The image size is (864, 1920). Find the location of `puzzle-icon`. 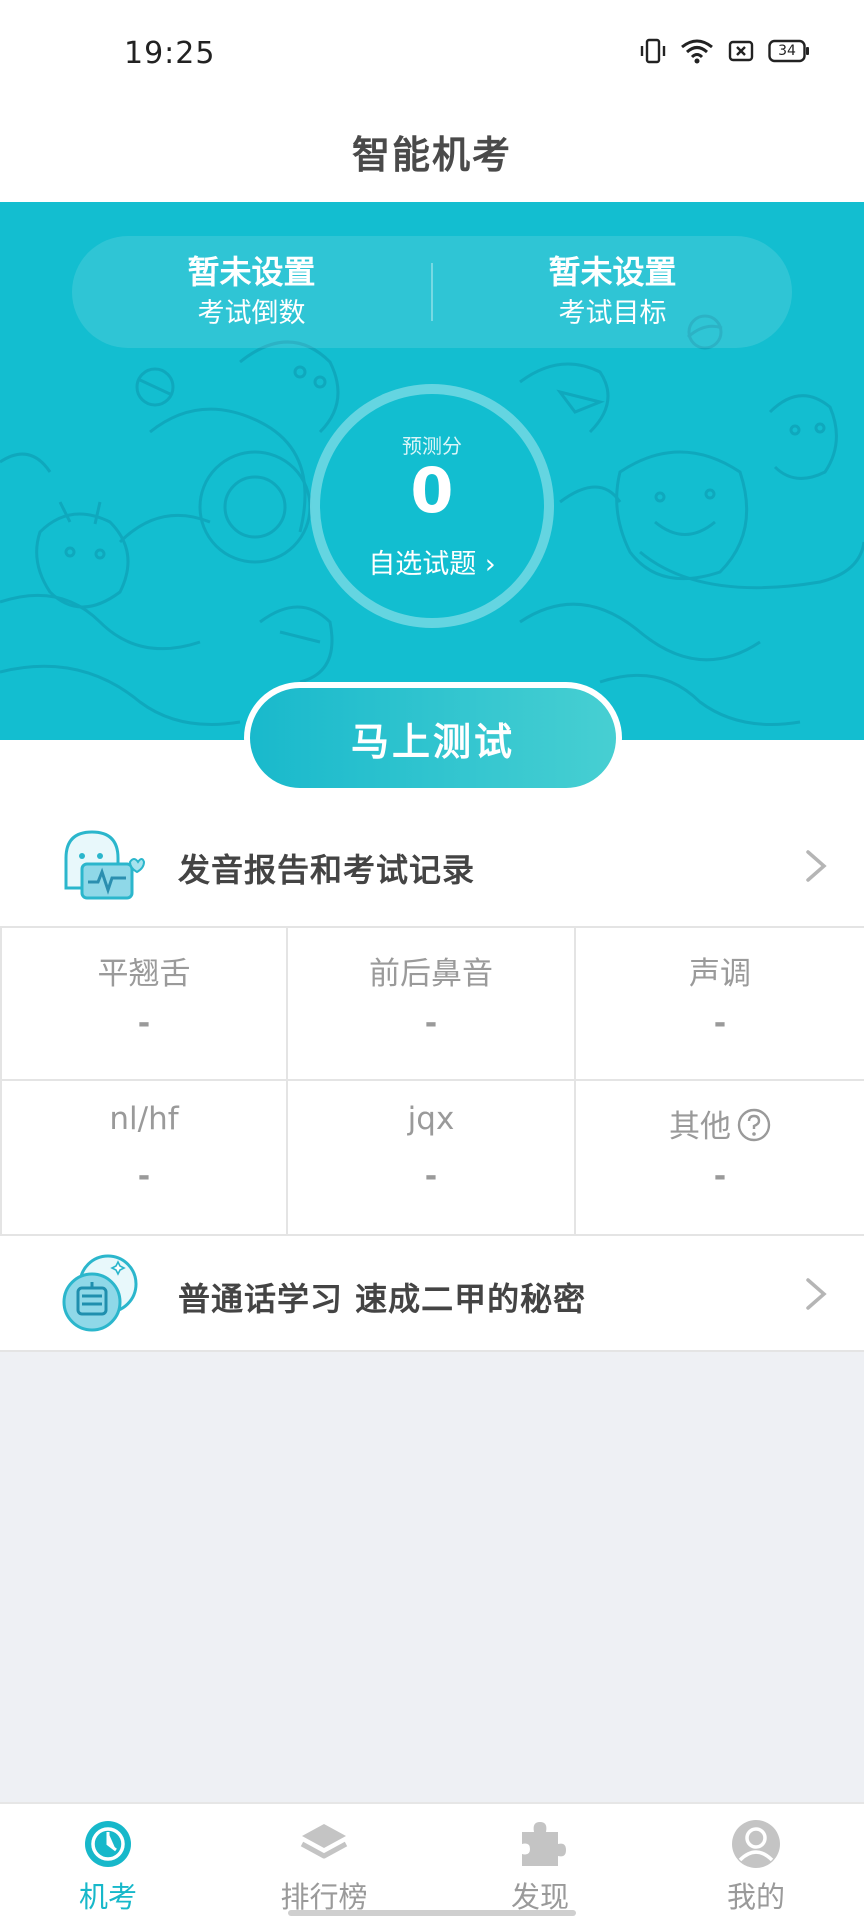

puzzle-icon is located at coordinates (540, 1846).